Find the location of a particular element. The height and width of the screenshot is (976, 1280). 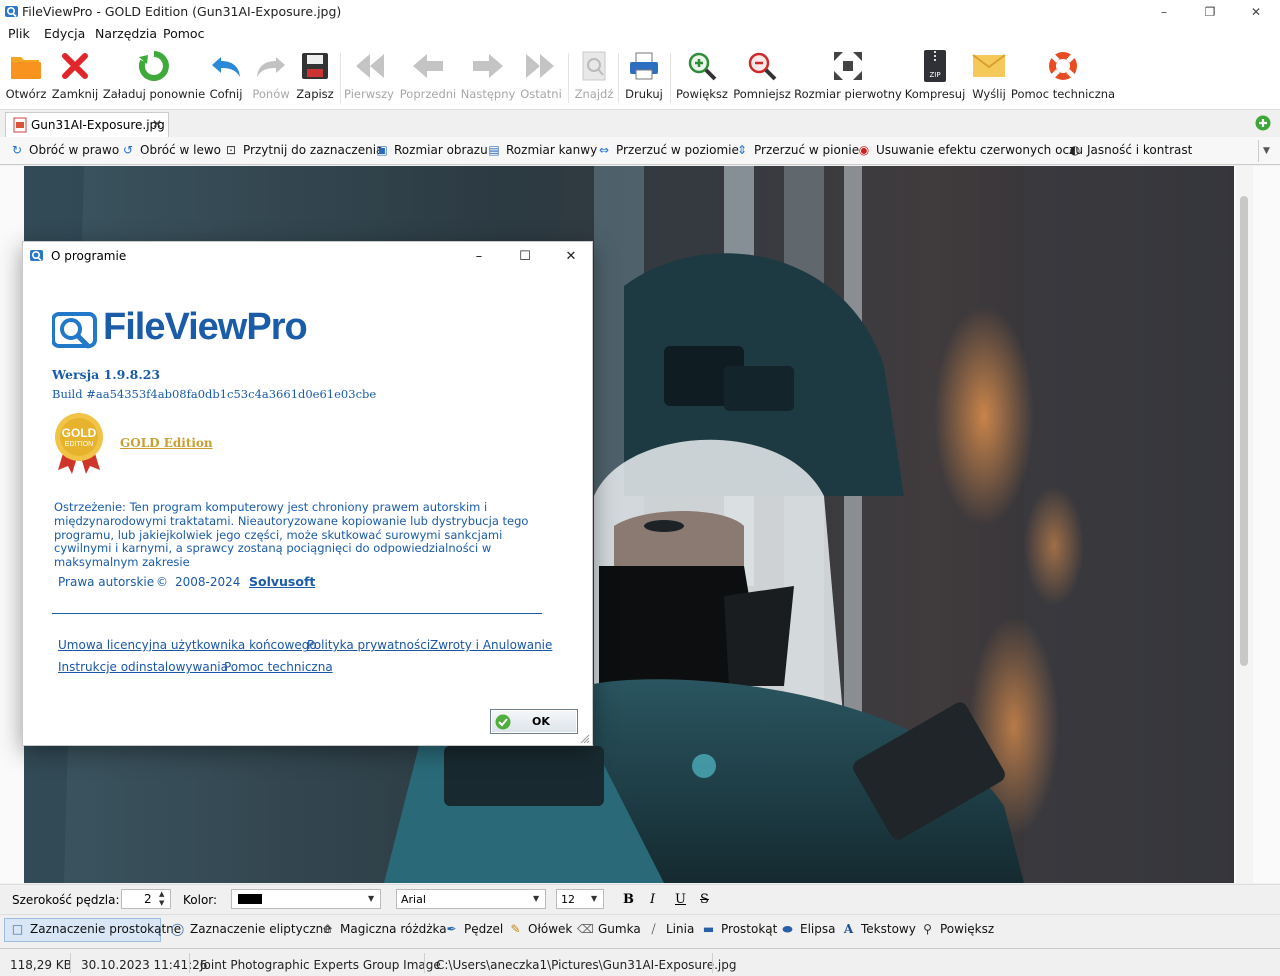

dialog-title: O programie is located at coordinates (89, 256).